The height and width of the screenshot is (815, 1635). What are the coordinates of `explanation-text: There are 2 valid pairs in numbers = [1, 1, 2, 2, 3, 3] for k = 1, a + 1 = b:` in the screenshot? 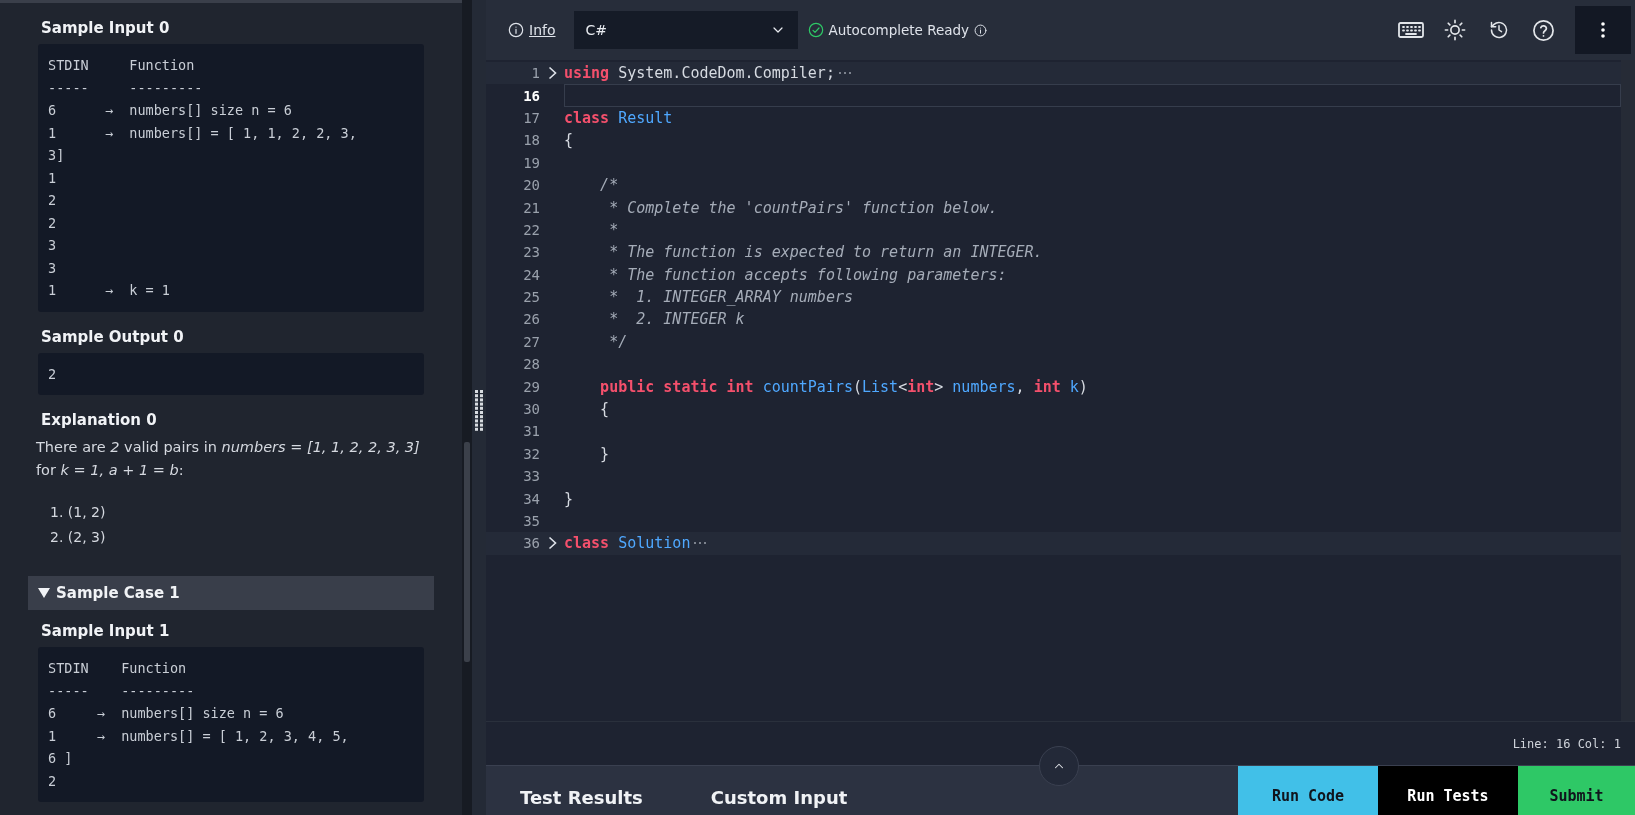 It's located at (228, 459).